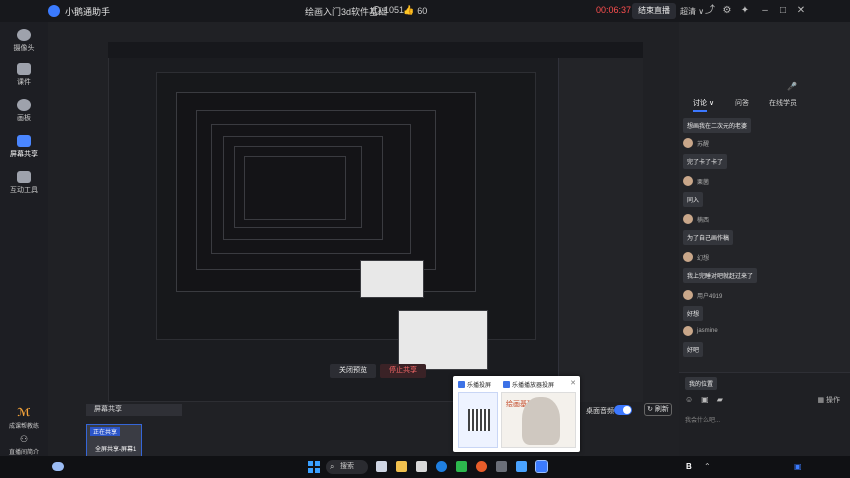 Image resolution: width=850 pixels, height=478 pixels. Describe the element at coordinates (376, 10) in the screenshot. I see `viewer-icon` at that location.